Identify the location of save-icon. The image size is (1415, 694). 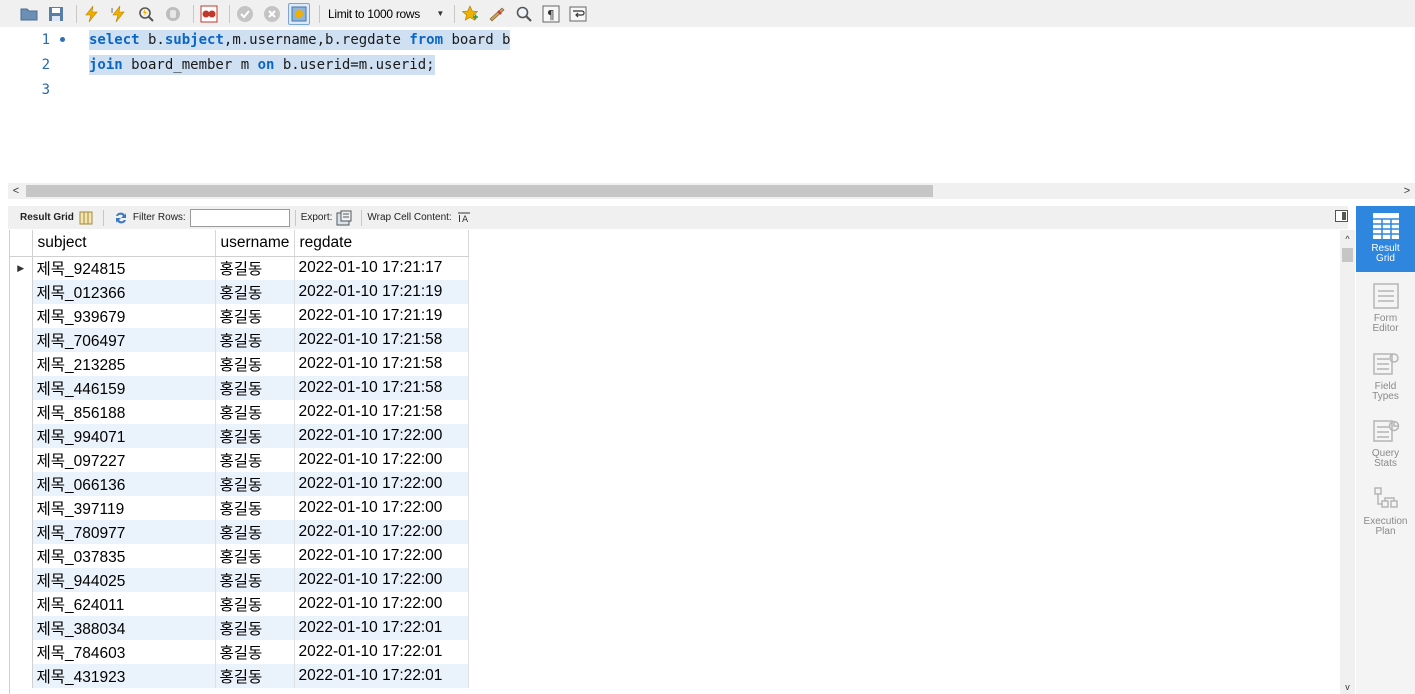
(56, 14).